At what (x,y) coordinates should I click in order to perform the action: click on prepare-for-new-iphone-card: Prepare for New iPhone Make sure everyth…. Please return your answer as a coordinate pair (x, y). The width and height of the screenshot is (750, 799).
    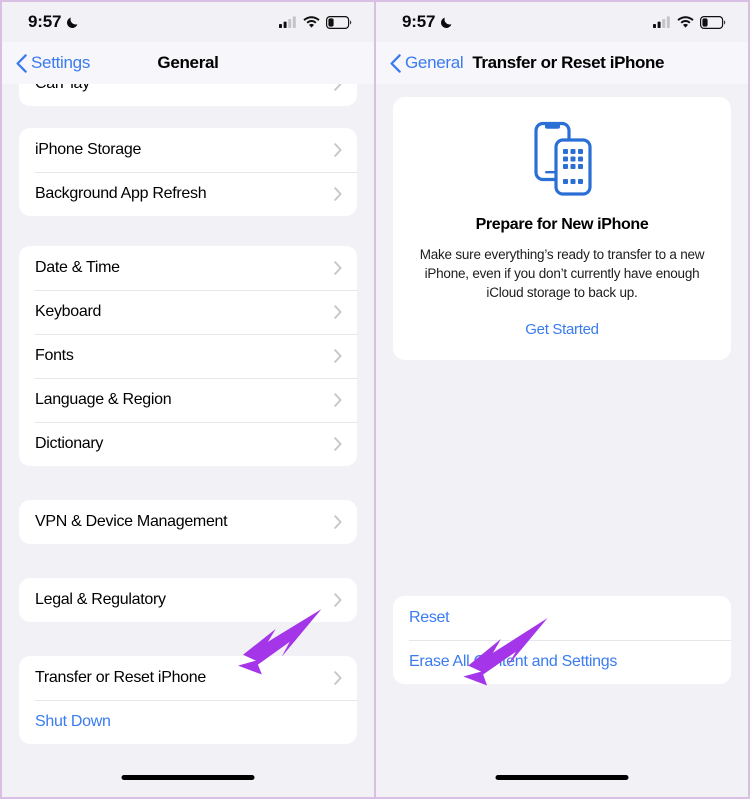
    Looking at the image, I should click on (562, 228).